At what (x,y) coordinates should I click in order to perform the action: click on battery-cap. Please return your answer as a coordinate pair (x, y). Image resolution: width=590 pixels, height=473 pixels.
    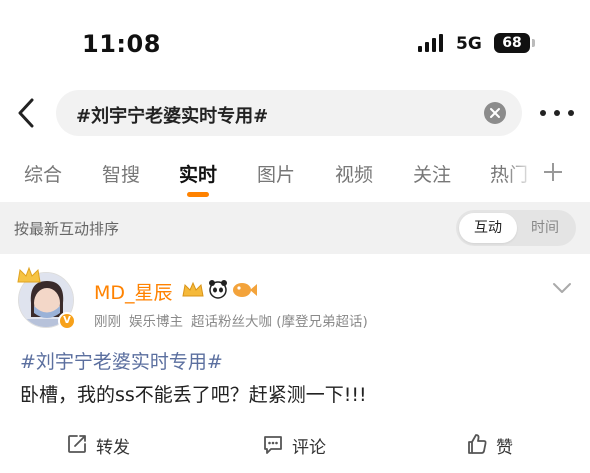
    Looking at the image, I should click on (533, 43).